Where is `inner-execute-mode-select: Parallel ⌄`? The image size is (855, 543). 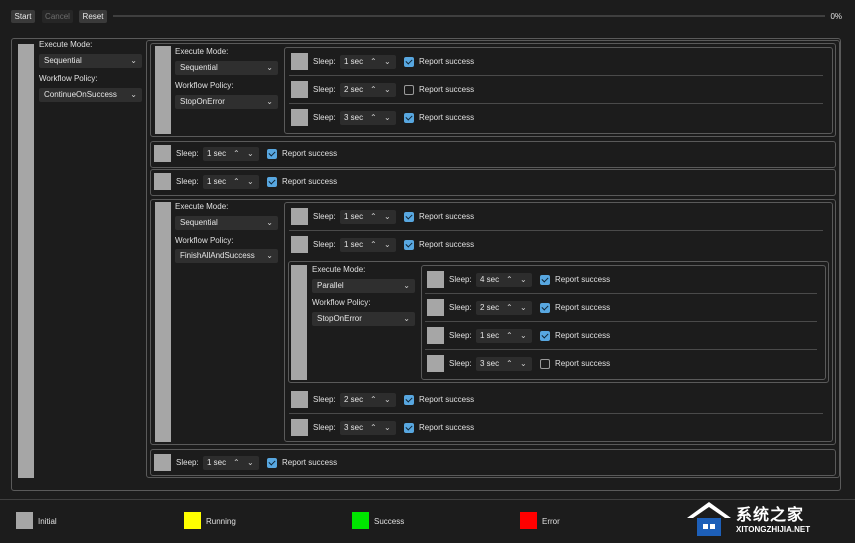 inner-execute-mode-select: Parallel ⌄ is located at coordinates (363, 286).